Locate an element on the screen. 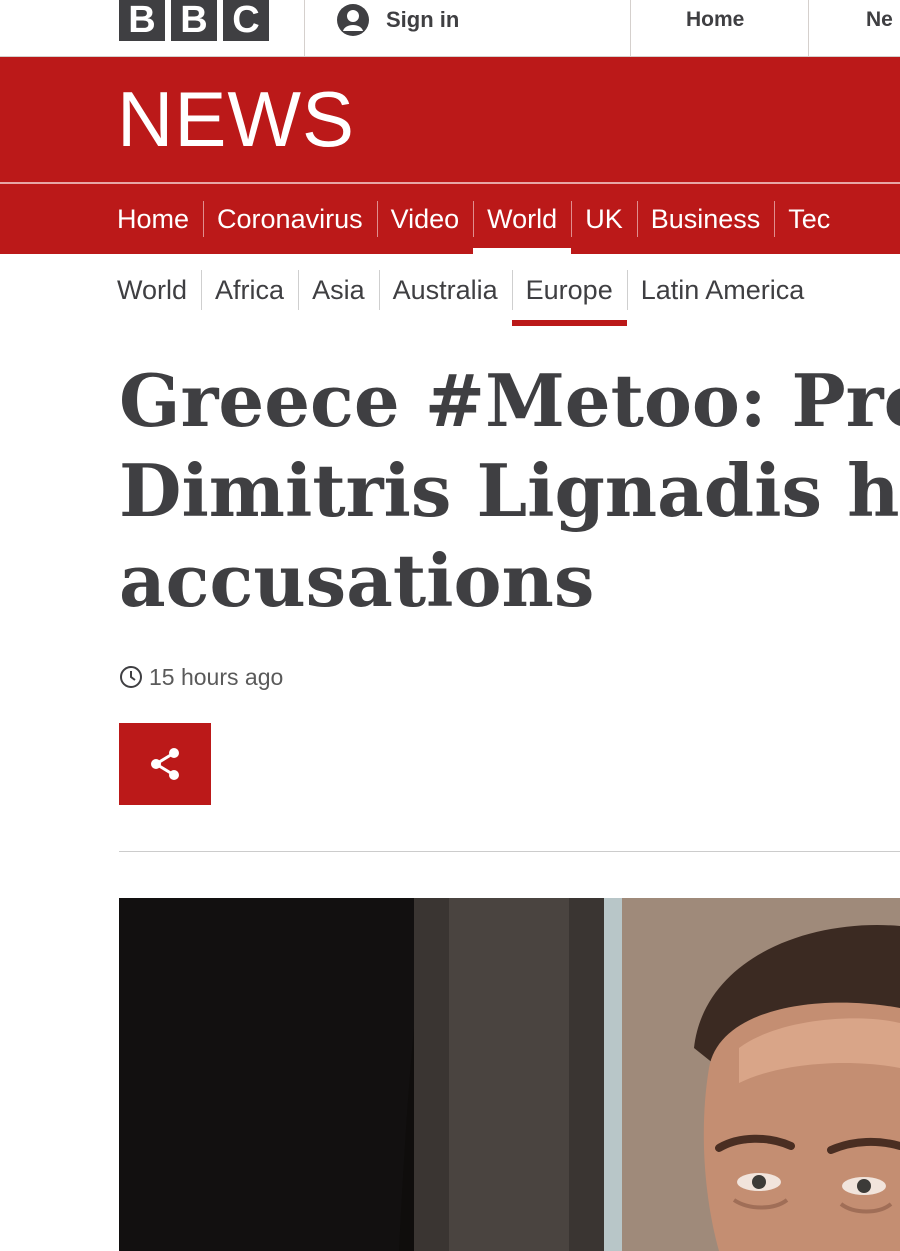  share-icon is located at coordinates (165, 764).